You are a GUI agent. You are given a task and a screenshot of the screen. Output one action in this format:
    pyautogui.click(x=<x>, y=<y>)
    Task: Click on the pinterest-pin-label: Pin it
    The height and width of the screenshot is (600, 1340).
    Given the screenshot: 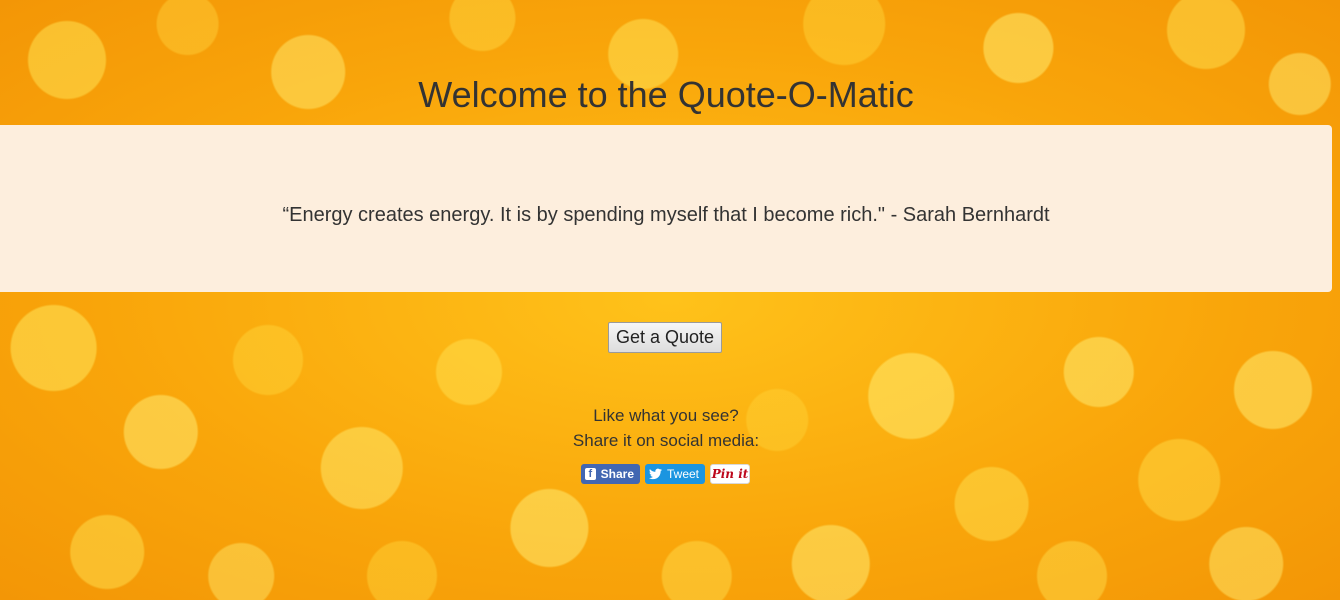 What is the action you would take?
    pyautogui.click(x=730, y=474)
    